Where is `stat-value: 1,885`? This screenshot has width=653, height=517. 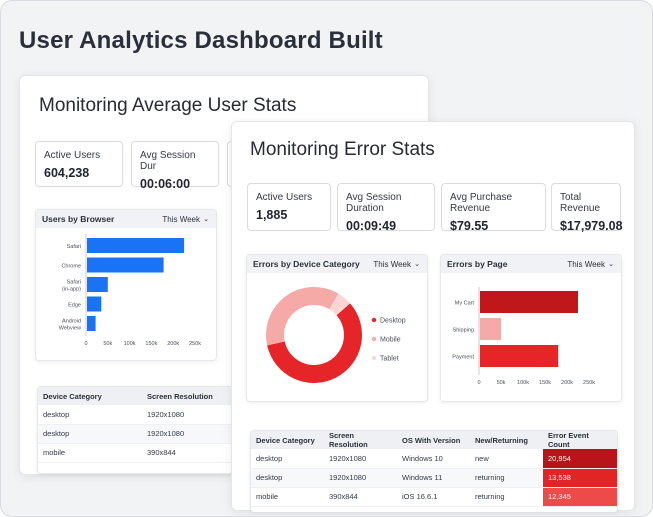
stat-value: 1,885 is located at coordinates (272, 215).